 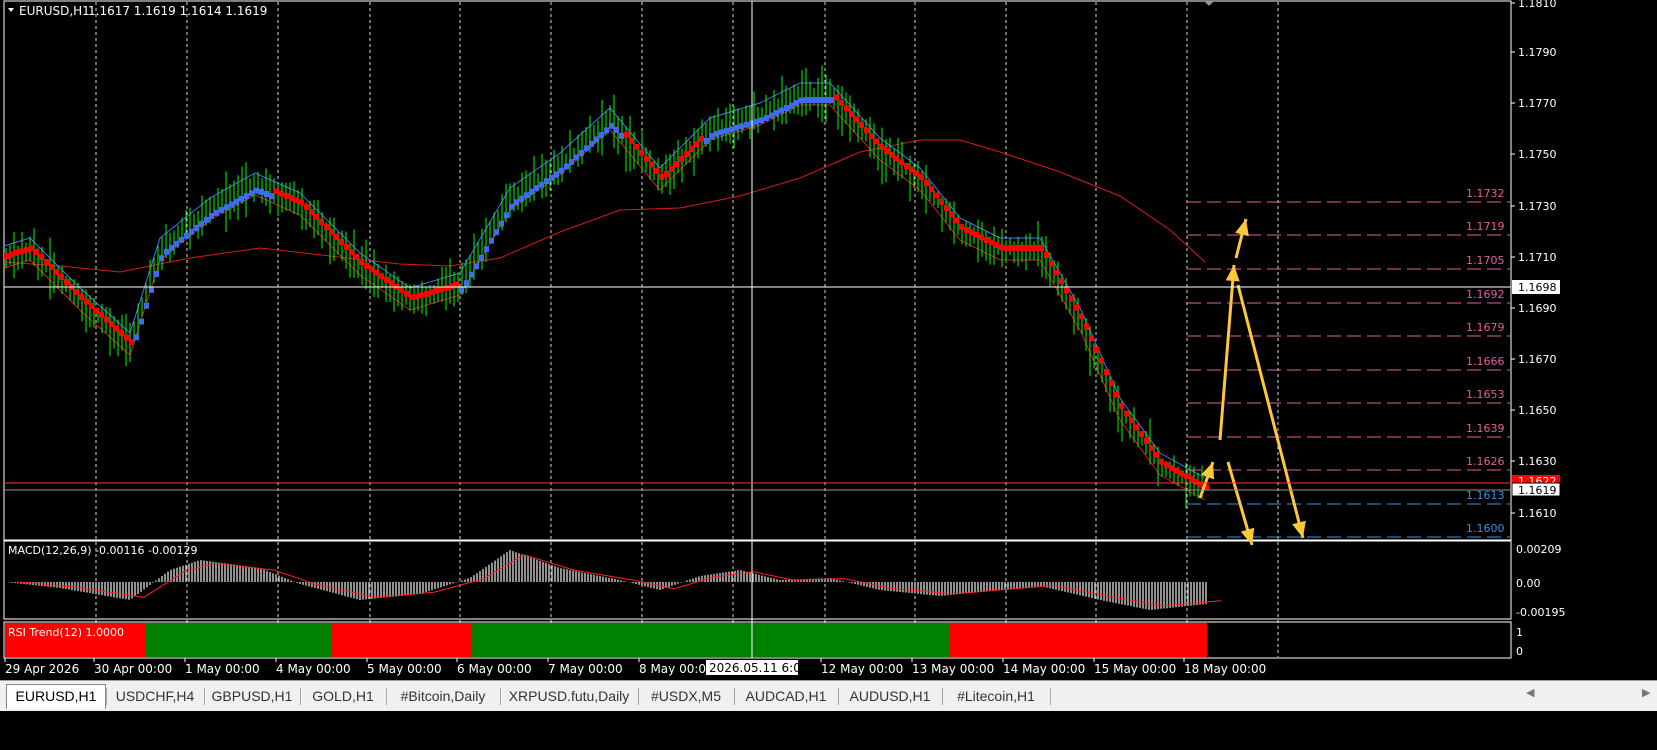 What do you see at coordinates (1537, 103) in the screenshot?
I see `price-axis-label: 1.1770` at bounding box center [1537, 103].